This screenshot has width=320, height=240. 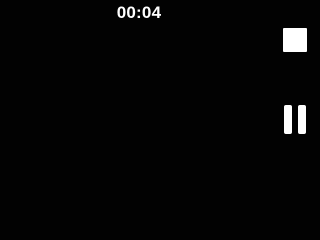 What do you see at coordinates (302, 119) in the screenshot?
I see `pause-bar-right` at bounding box center [302, 119].